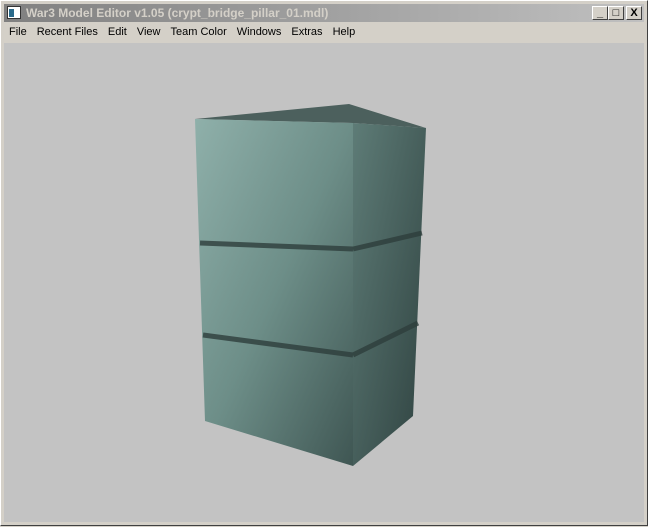 The width and height of the screenshot is (648, 527). Describe the element at coordinates (199, 32) in the screenshot. I see `menu-team-color: Team Color` at that location.